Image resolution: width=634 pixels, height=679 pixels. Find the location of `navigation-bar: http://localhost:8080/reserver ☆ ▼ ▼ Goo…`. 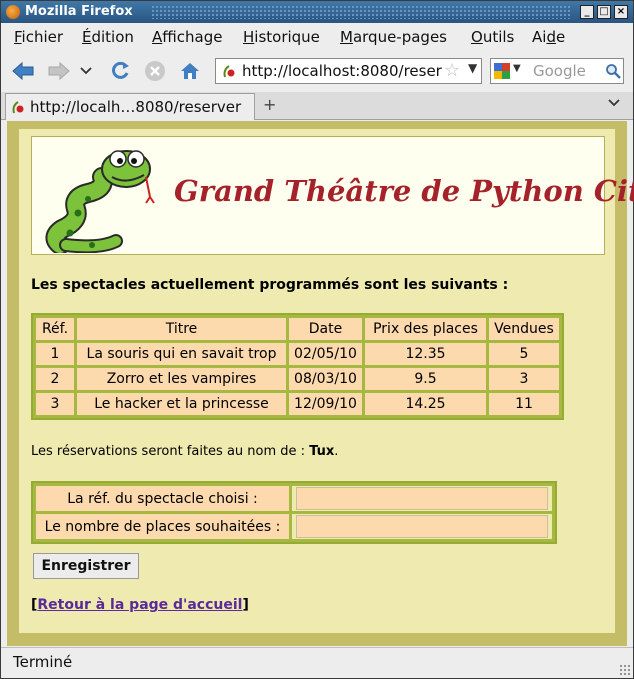

navigation-bar: http://localhost:8080/reserver ☆ ▼ ▼ Goo… is located at coordinates (317, 71).